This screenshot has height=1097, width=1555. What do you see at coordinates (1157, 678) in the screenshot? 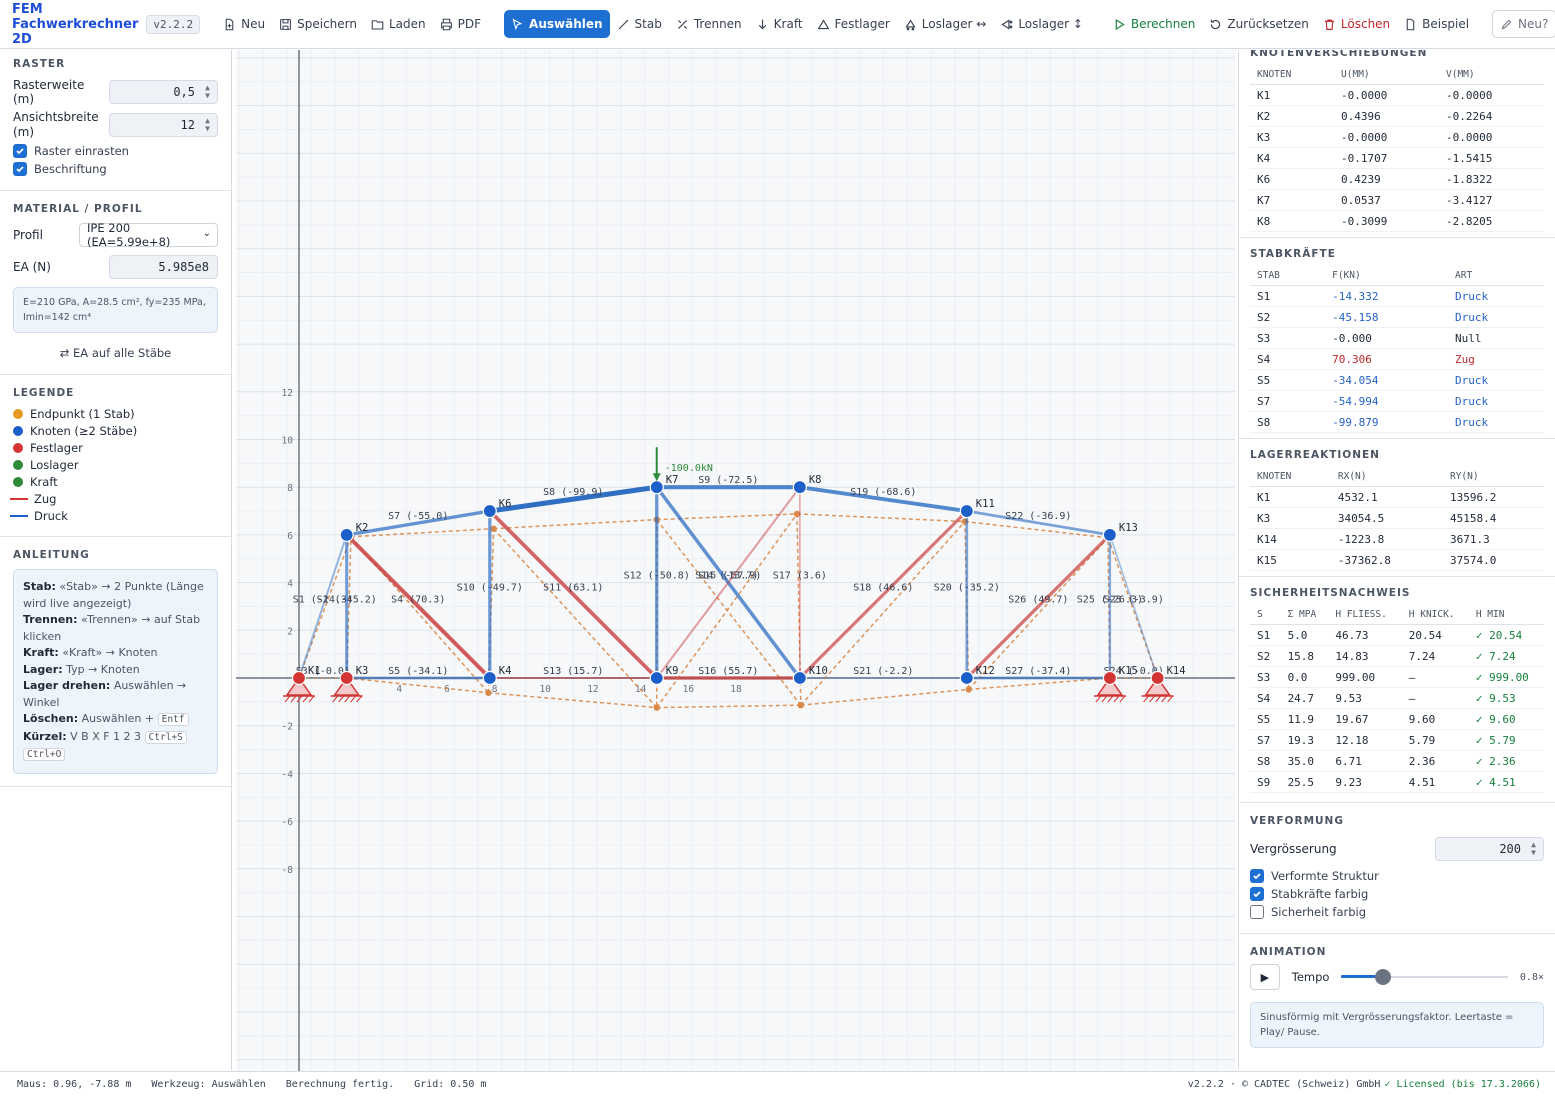
I see `node-k14` at bounding box center [1157, 678].